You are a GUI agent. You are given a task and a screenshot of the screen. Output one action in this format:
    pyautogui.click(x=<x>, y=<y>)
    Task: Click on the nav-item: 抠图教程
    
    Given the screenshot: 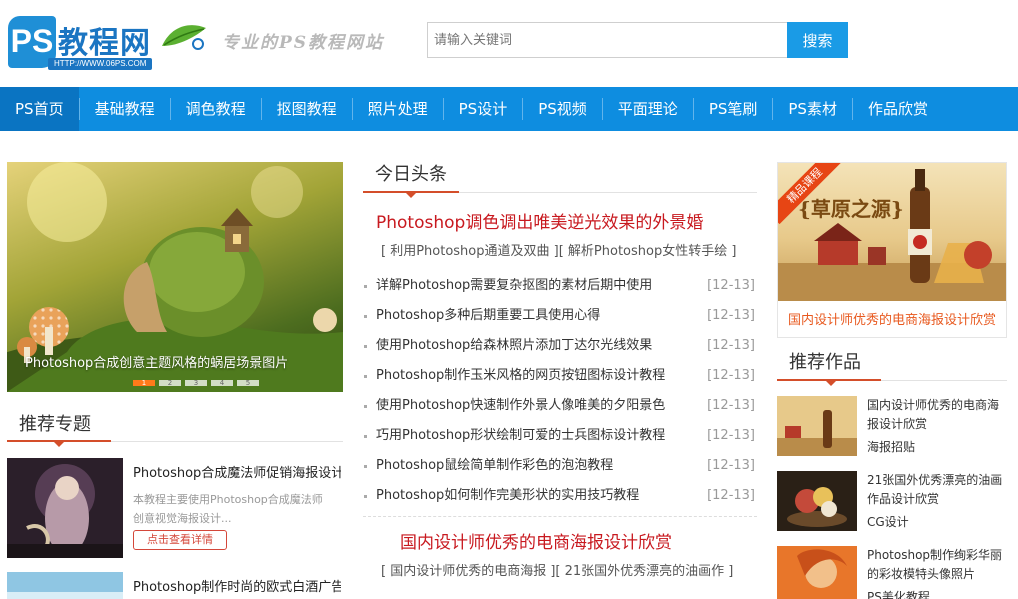 What is the action you would take?
    pyautogui.click(x=307, y=109)
    